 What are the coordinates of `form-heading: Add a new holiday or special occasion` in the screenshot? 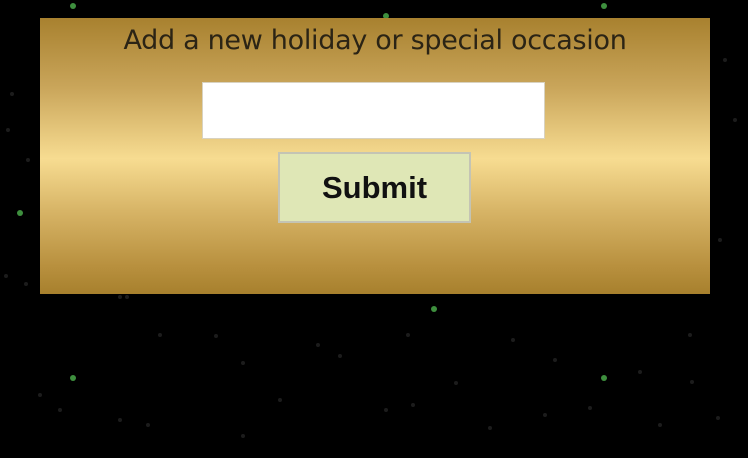 It's located at (375, 40).